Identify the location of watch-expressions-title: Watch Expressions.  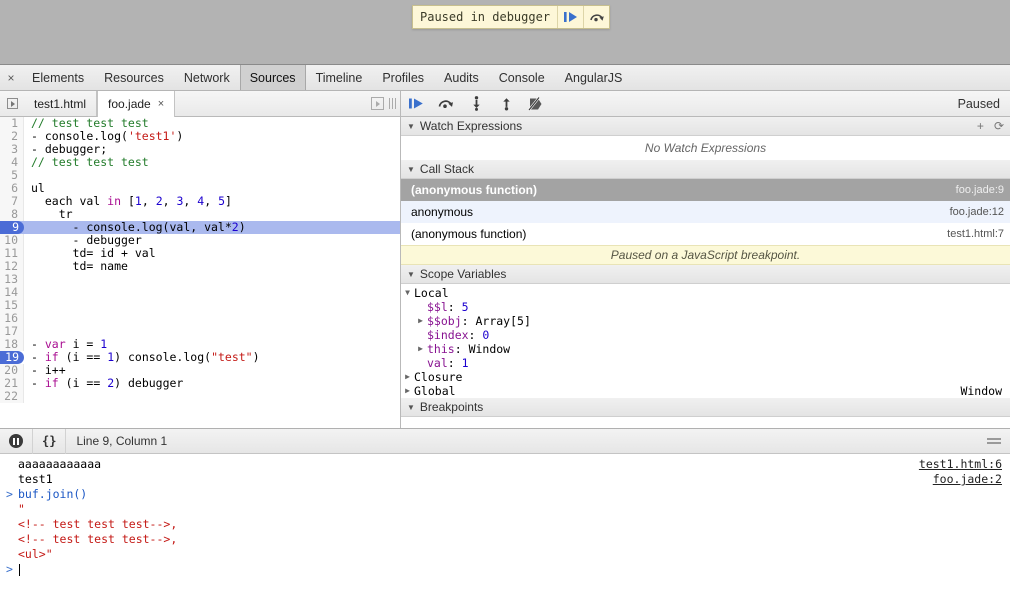
(471, 126).